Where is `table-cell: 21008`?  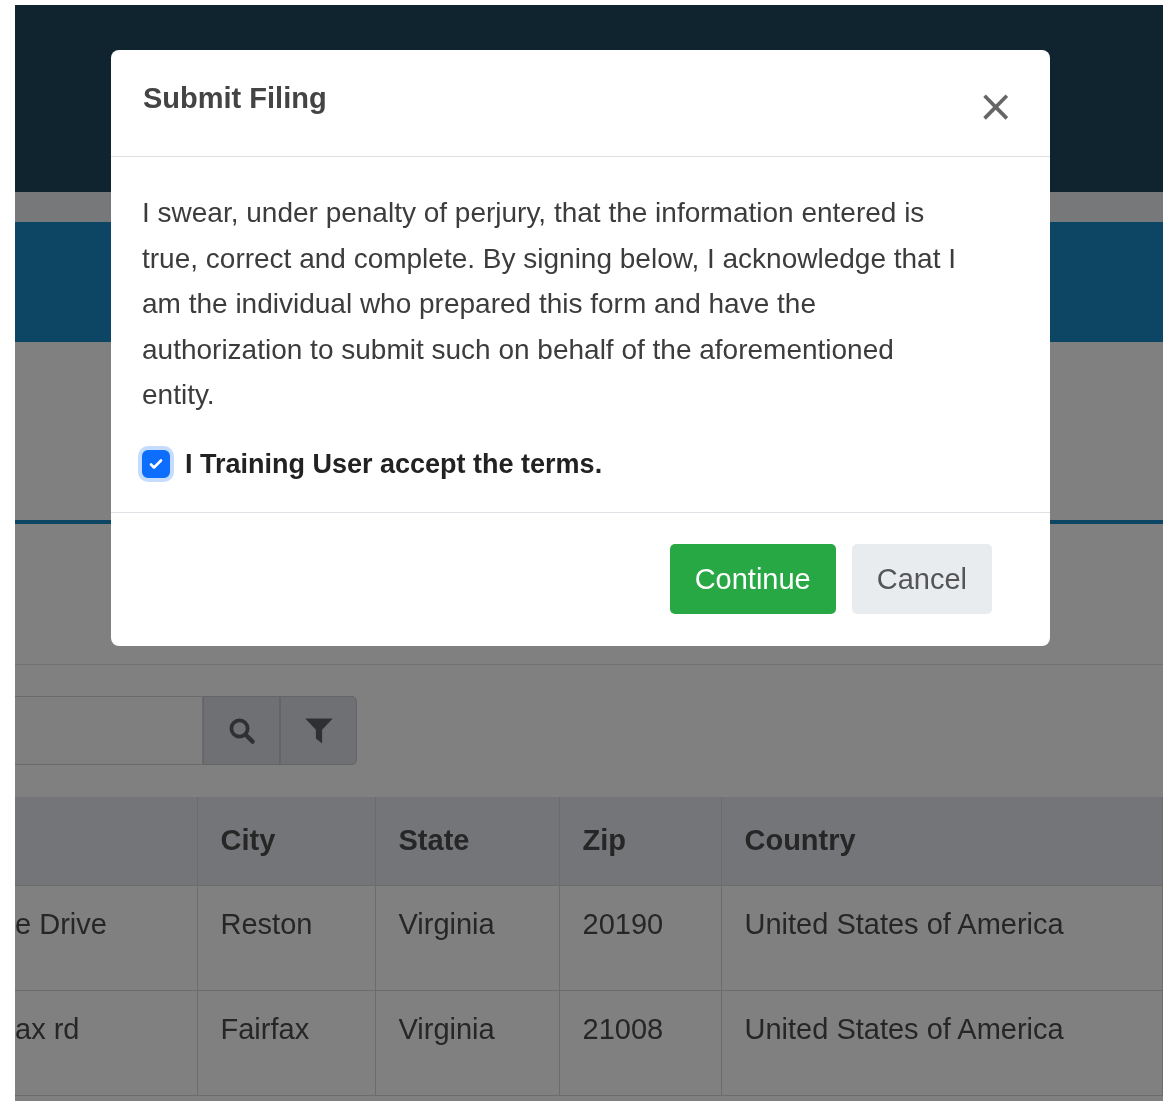 table-cell: 21008 is located at coordinates (640, 1042).